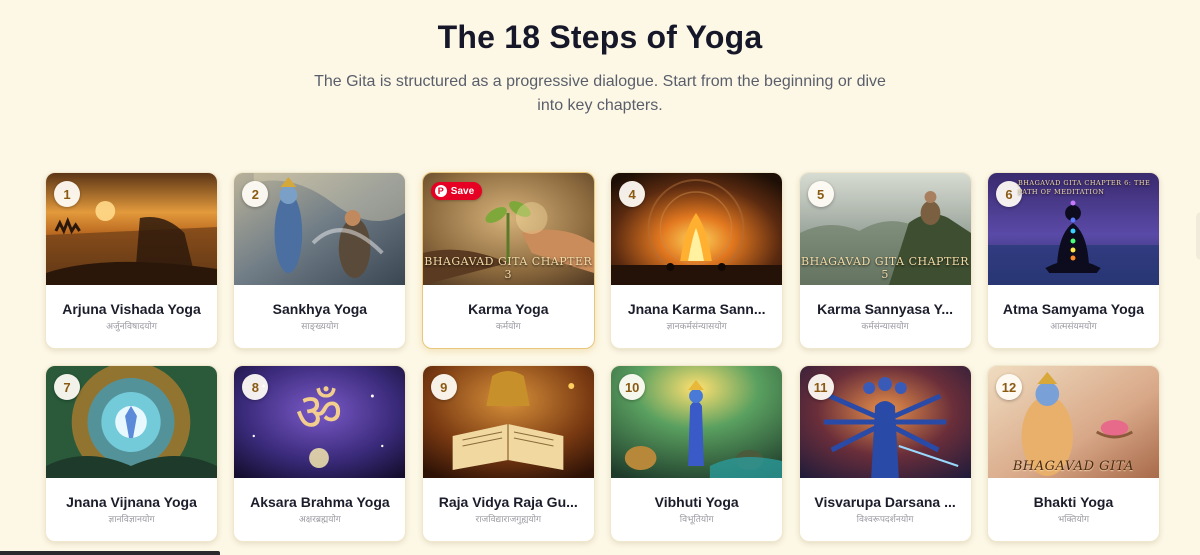 The width and height of the screenshot is (1200, 555). Describe the element at coordinates (697, 422) in the screenshot. I see `chapter-image: 10` at that location.